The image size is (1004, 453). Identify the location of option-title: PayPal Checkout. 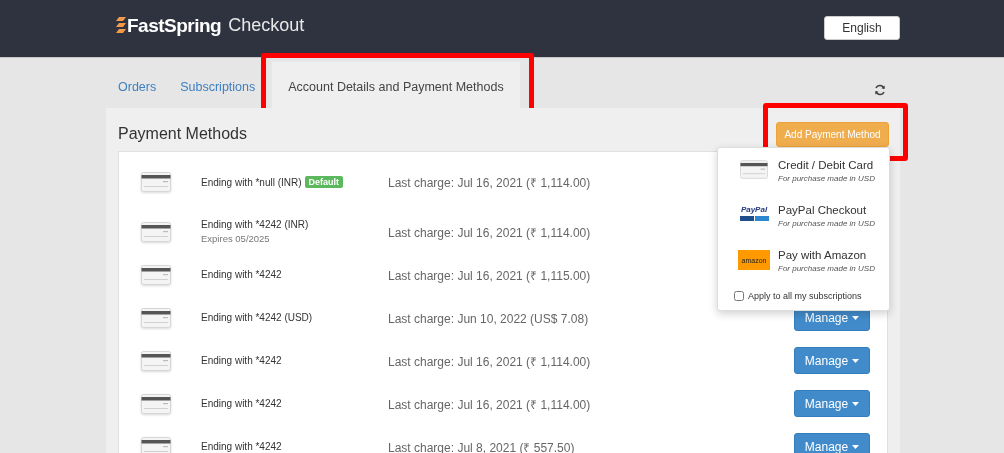
(823, 210).